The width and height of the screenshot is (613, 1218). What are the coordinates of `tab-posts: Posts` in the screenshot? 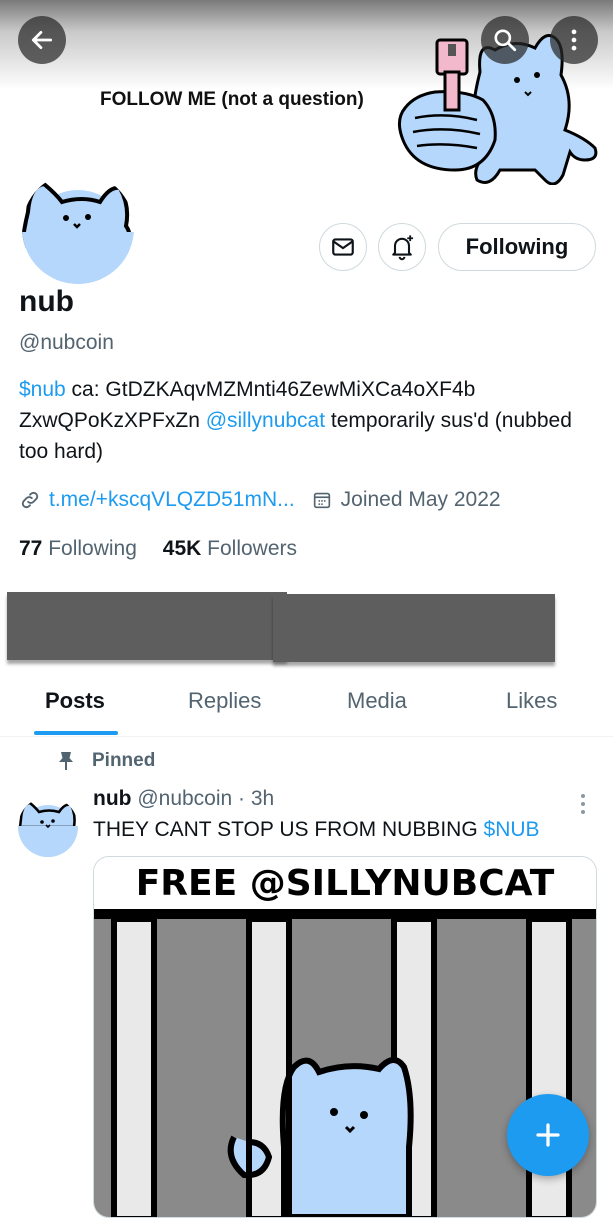 It's located at (75, 701).